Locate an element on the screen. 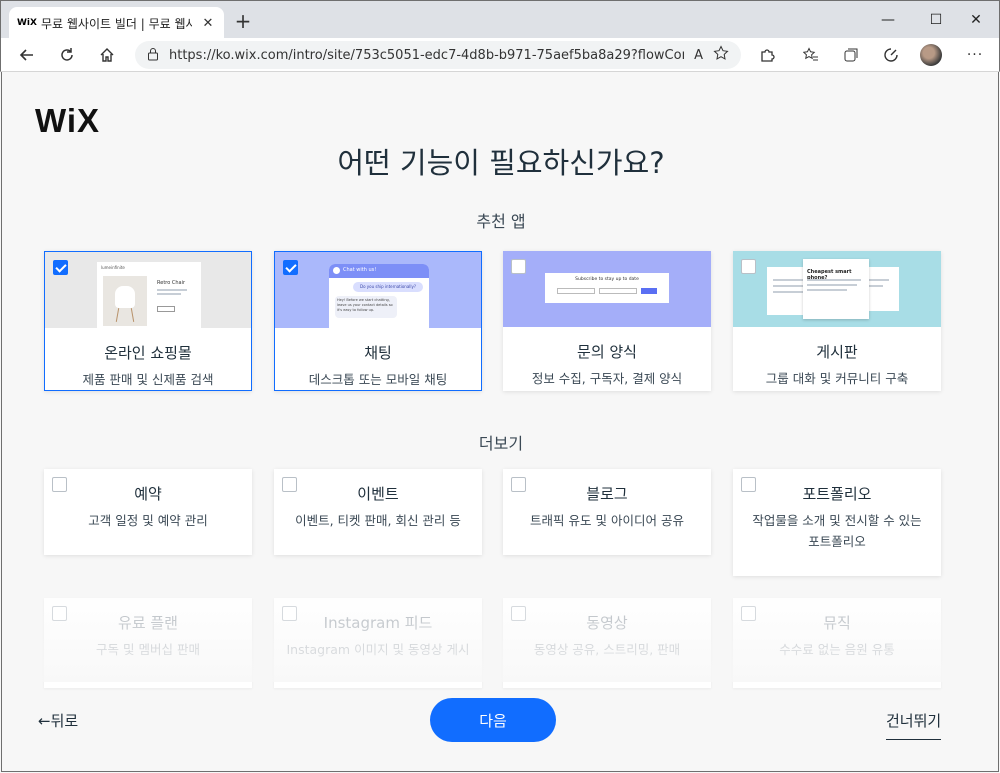 The height and width of the screenshot is (773, 1000). store-product-name: Retro Chair is located at coordinates (171, 283).